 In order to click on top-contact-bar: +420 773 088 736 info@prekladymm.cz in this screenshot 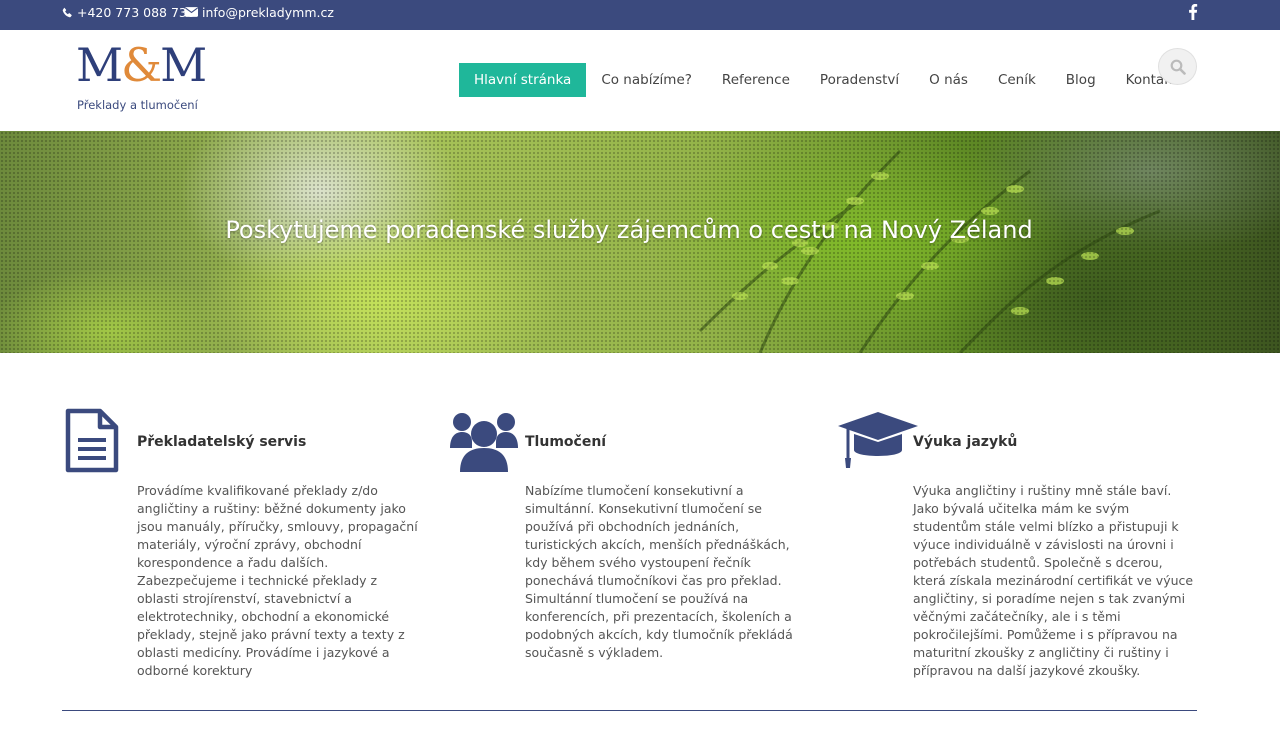, I will do `click(640, 15)`.